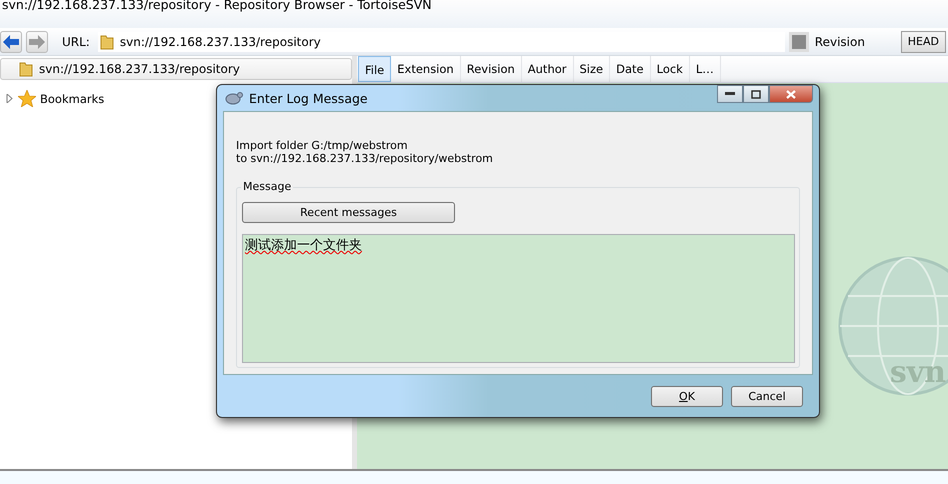 This screenshot has height=484, width=948. What do you see at coordinates (592, 69) in the screenshot?
I see `column-header: Size` at bounding box center [592, 69].